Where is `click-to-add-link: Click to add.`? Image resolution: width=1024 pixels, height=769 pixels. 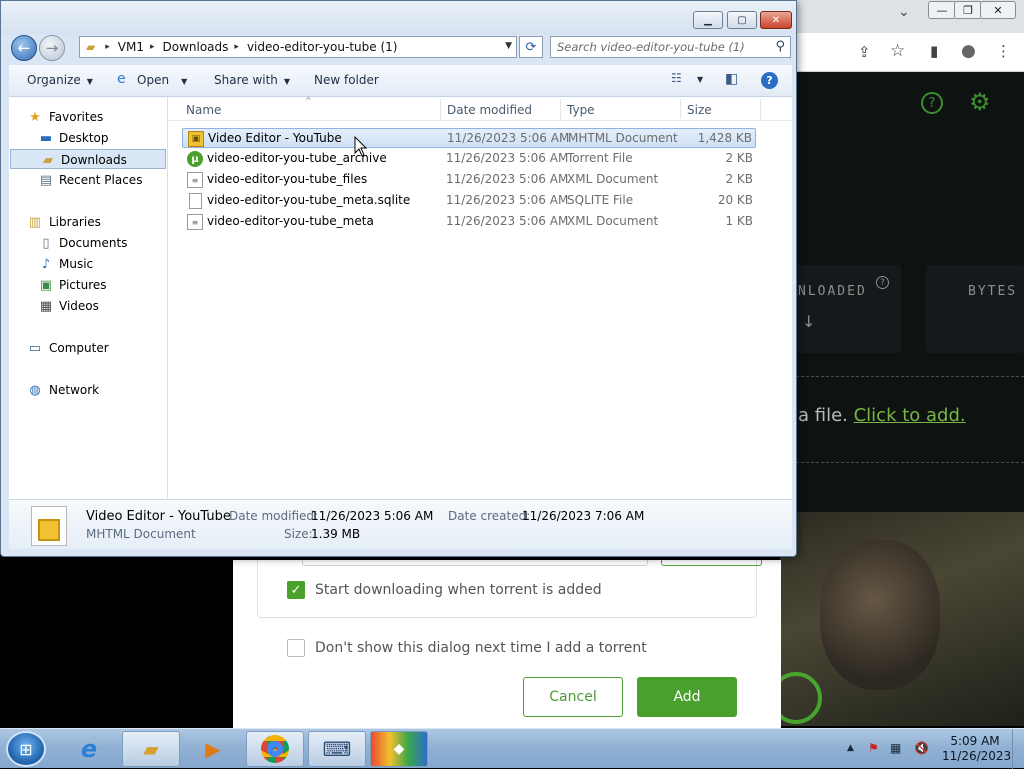 click-to-add-link: Click to add. is located at coordinates (910, 415).